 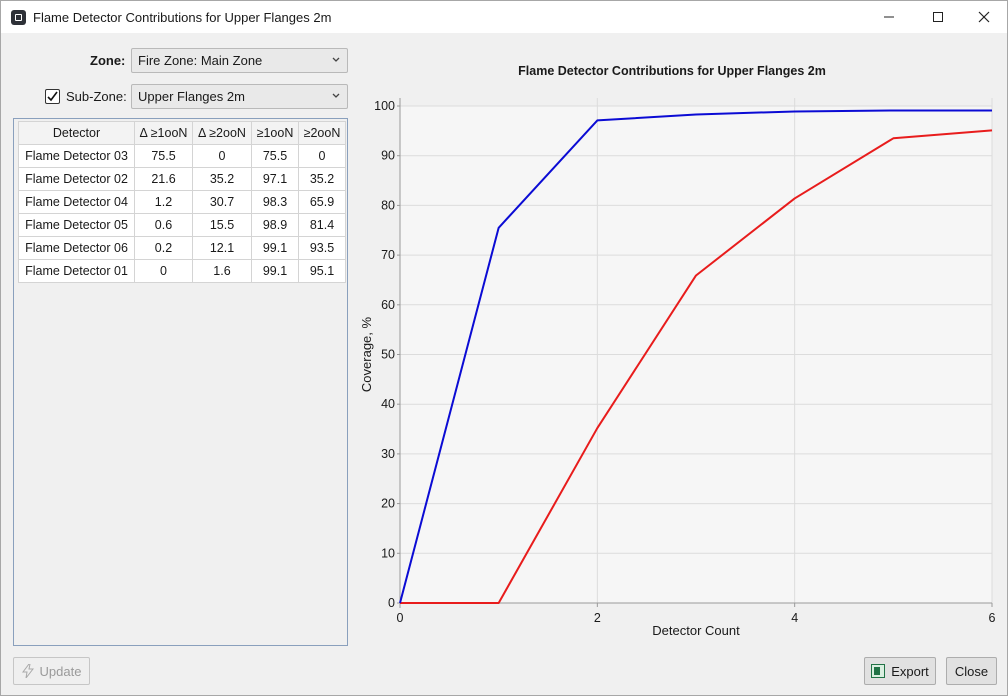 I want to click on y-tick-label: 100, so click(x=384, y=106).